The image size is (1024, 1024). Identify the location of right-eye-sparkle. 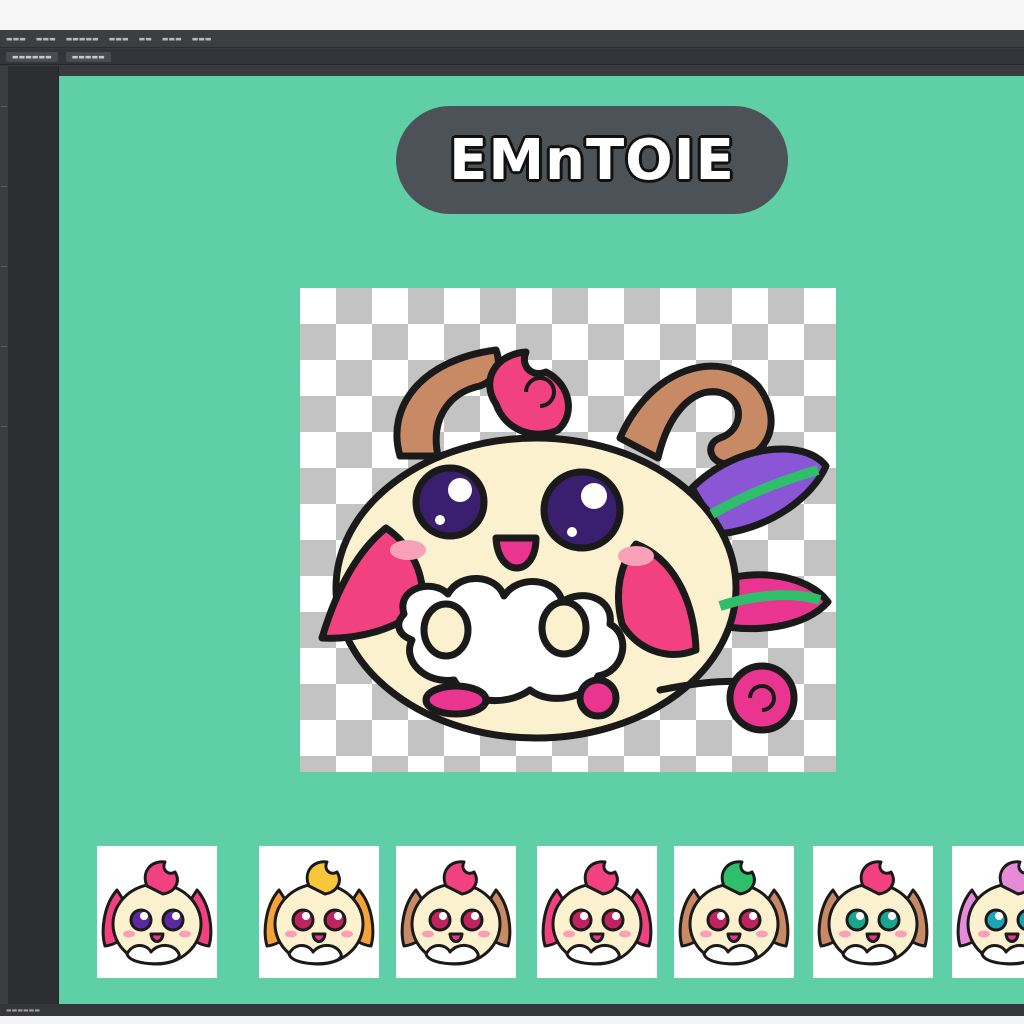
(572, 532).